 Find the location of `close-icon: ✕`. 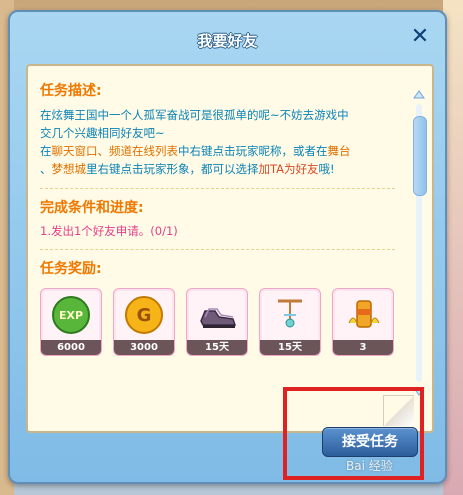

close-icon: ✕ is located at coordinates (420, 37).